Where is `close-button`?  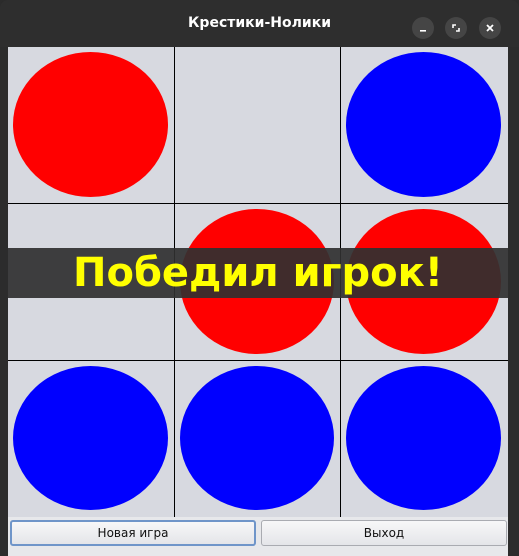
close-button is located at coordinates (490, 28).